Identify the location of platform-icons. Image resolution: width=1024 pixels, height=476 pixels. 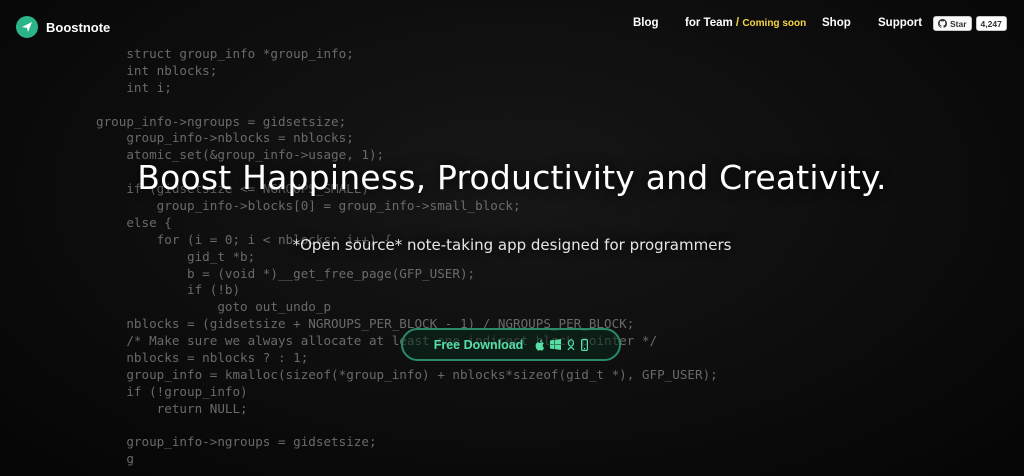
(559, 344).